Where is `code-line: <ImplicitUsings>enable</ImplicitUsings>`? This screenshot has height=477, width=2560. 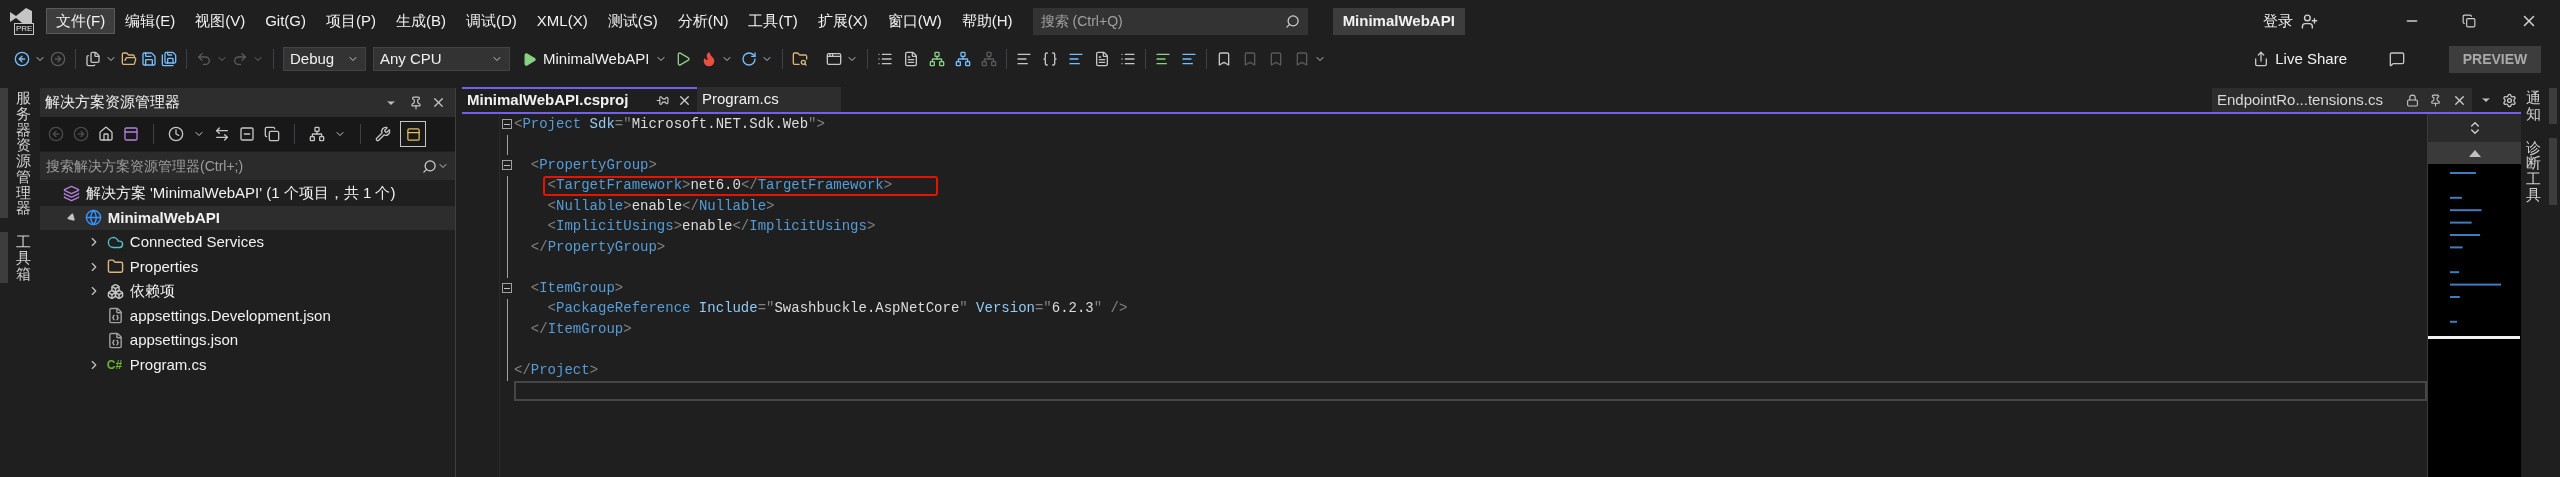 code-line: <ImplicitUsings>enable</ImplicitUsings> is located at coordinates (711, 227).